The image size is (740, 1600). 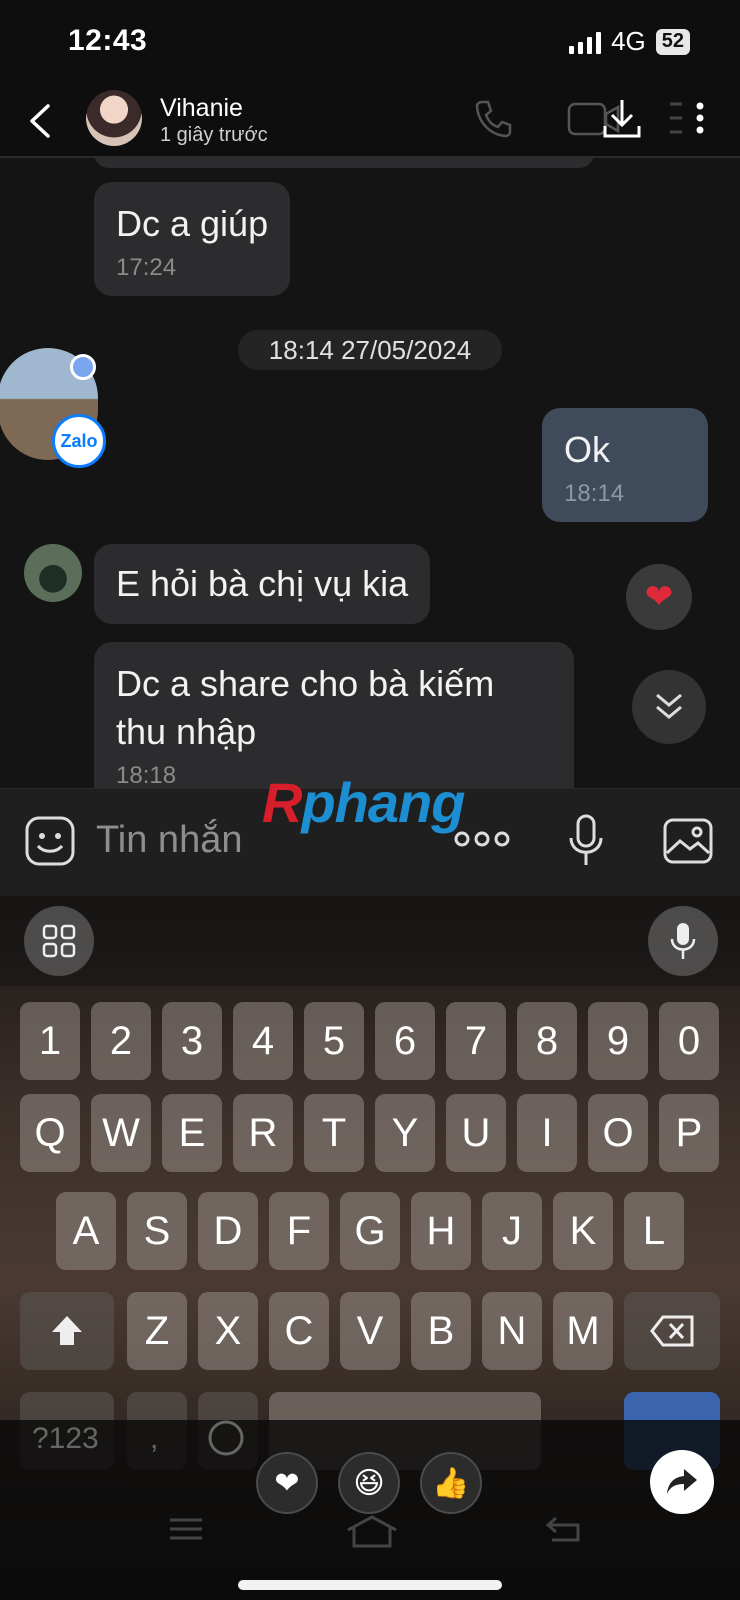 What do you see at coordinates (121, 1041) in the screenshot?
I see `key-2: 2` at bounding box center [121, 1041].